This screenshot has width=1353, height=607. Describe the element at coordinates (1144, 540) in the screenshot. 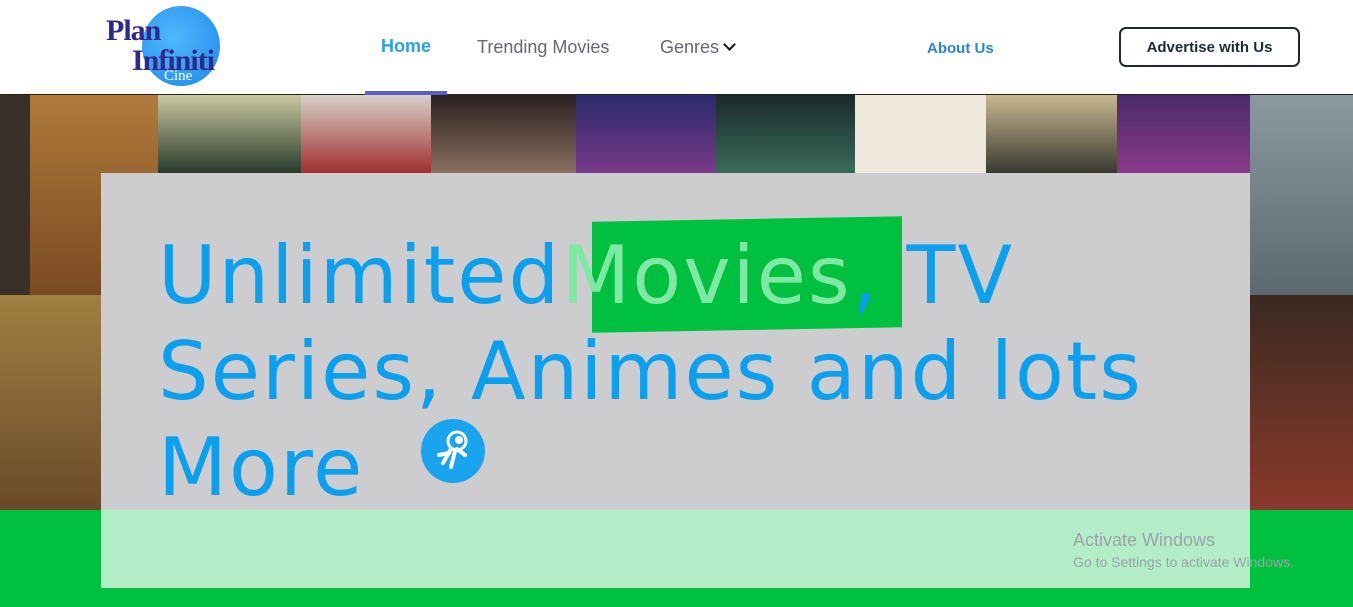

I see `watermark-title: Activate Windows` at that location.